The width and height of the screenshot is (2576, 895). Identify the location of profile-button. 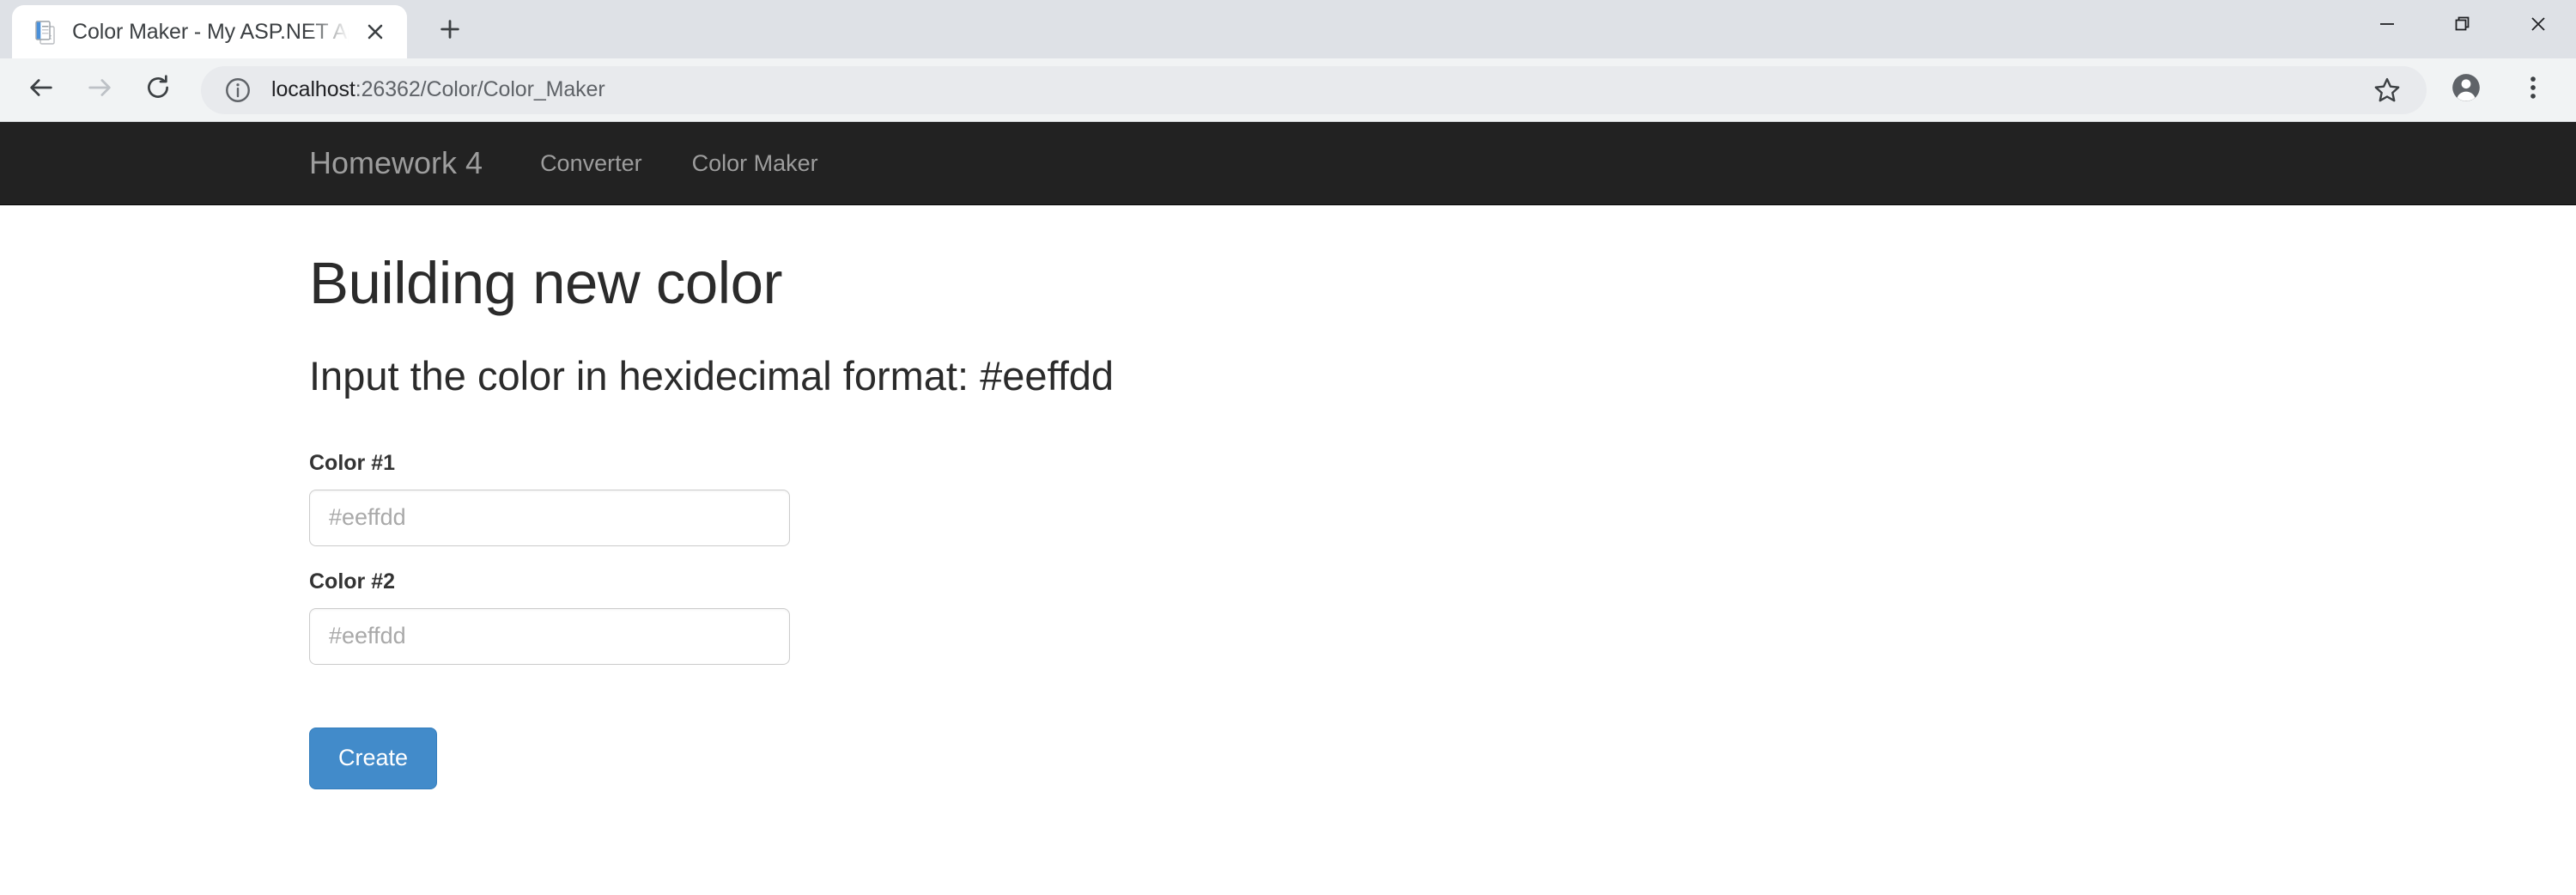
(2466, 90).